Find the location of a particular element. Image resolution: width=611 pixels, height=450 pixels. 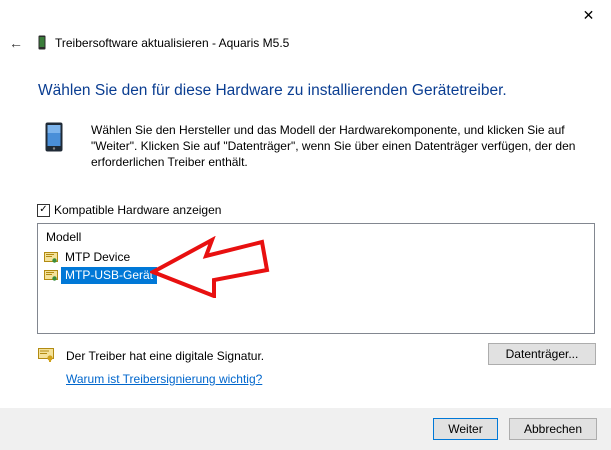

next-button: Weiter is located at coordinates (465, 429).